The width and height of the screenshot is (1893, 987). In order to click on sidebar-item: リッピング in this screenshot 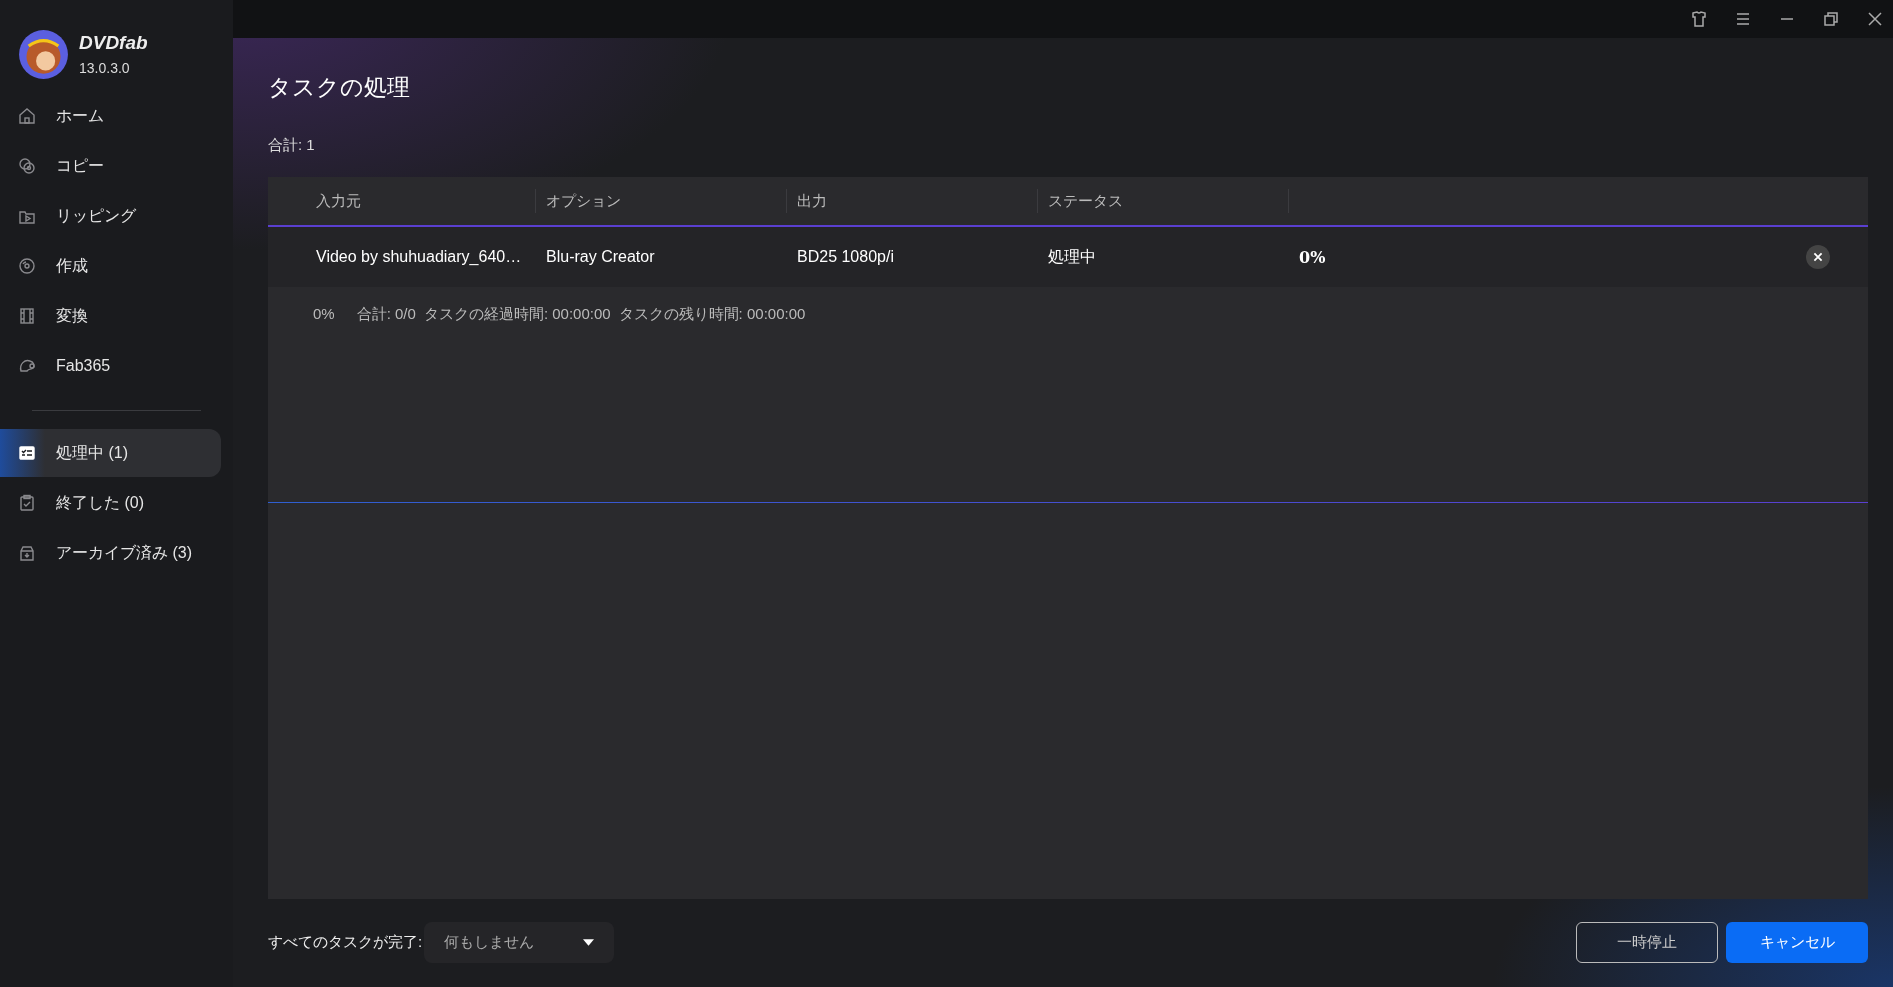, I will do `click(110, 216)`.